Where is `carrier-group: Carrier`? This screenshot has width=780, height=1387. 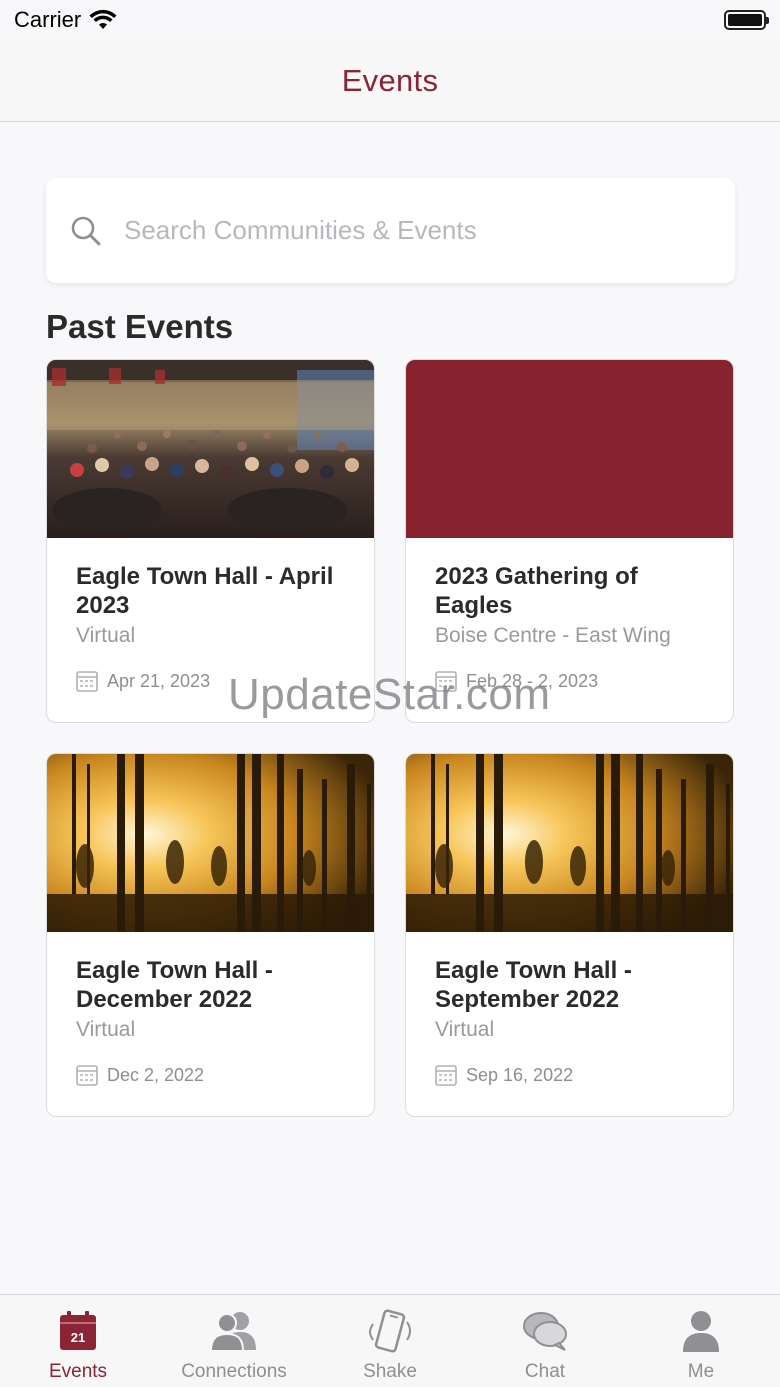
carrier-group: Carrier is located at coordinates (65, 20).